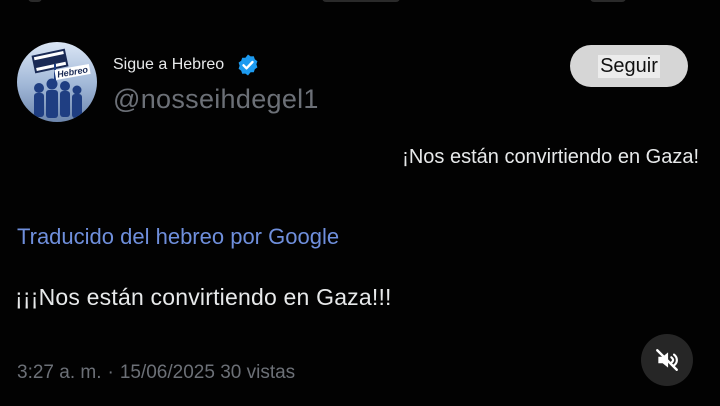  What do you see at coordinates (59, 372) in the screenshot?
I see `tweet-time: 3:27 a. m.` at bounding box center [59, 372].